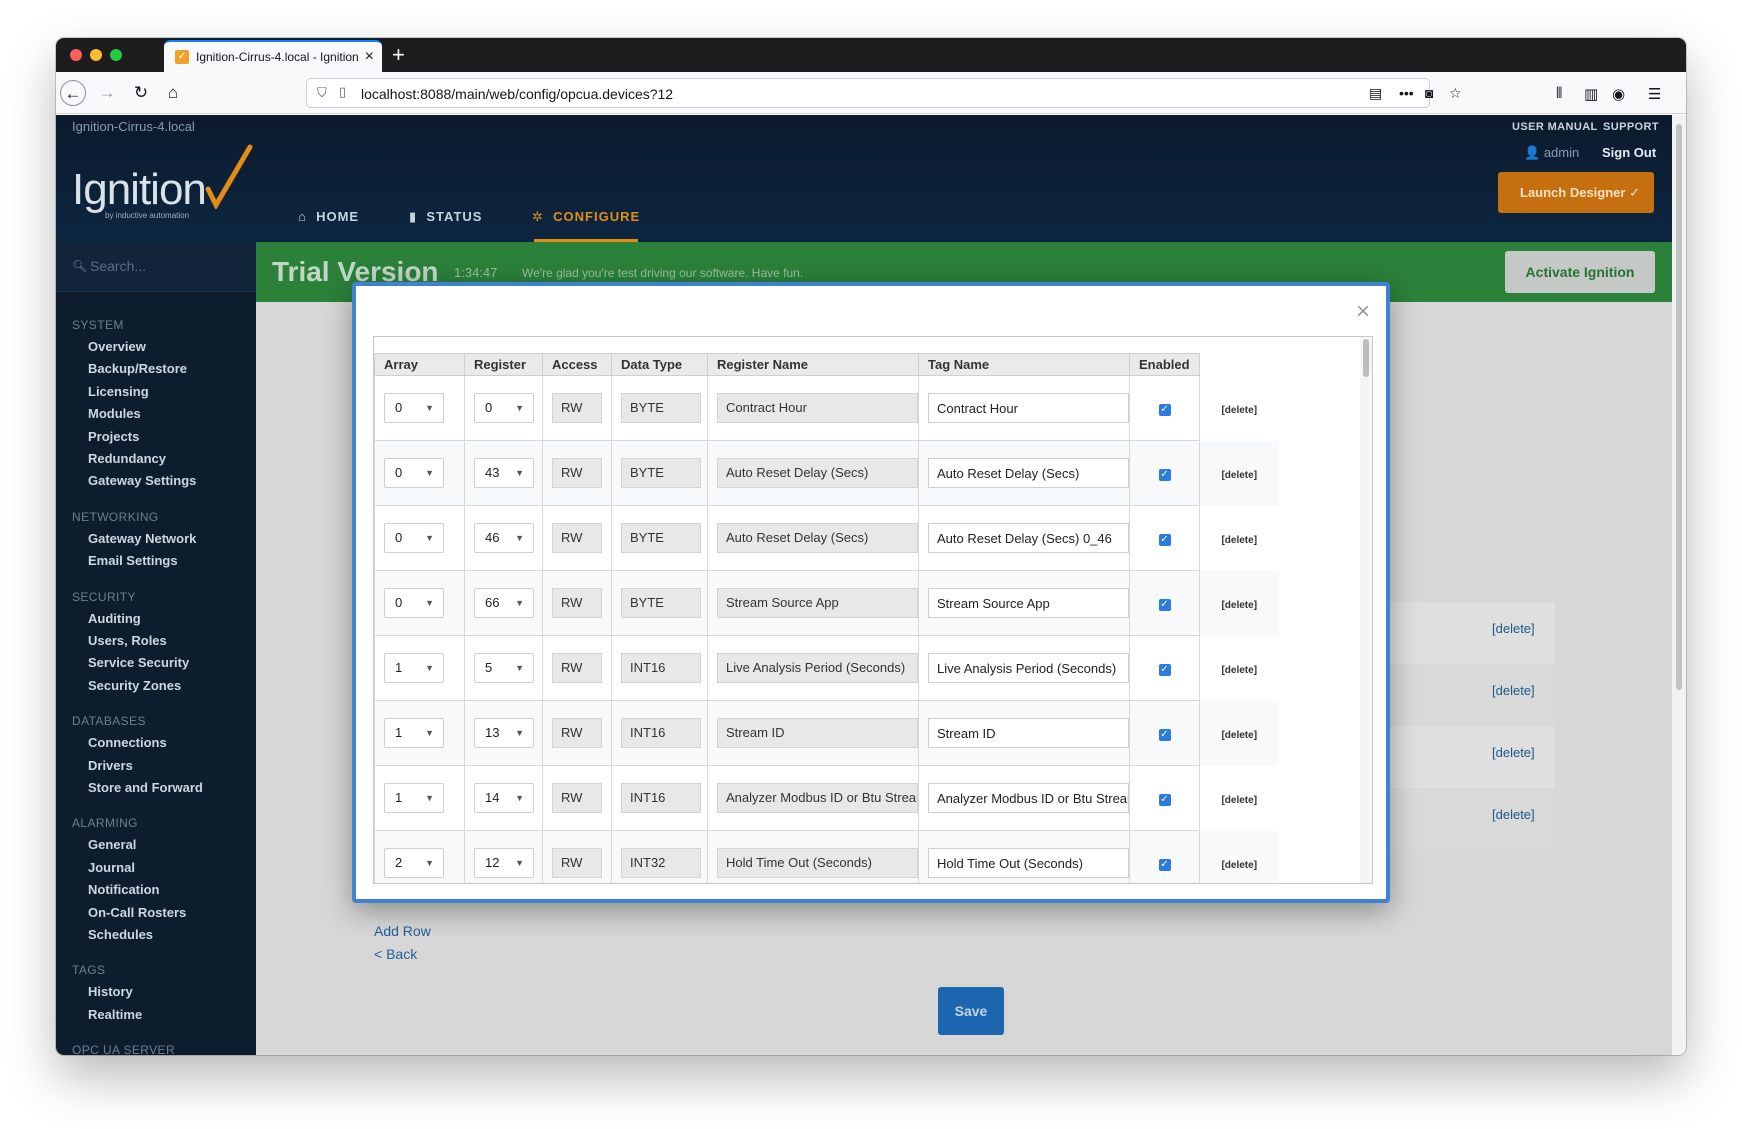  I want to click on sidebar-item-email-settings: Email Settings, so click(133, 560).